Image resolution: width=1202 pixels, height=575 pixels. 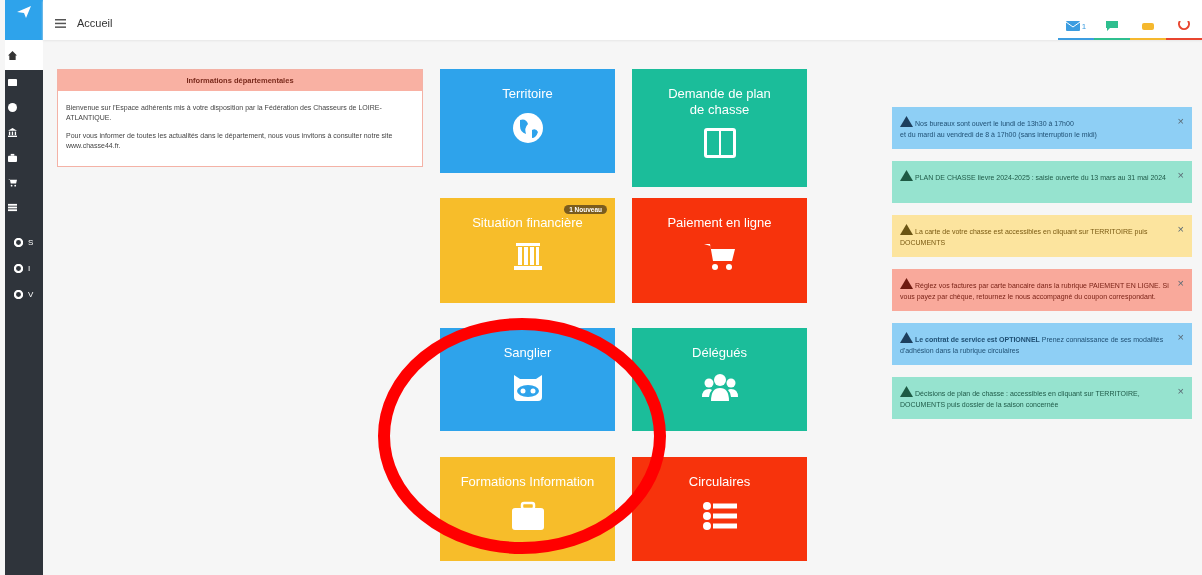 What do you see at coordinates (719, 250) in the screenshot?
I see `menu-tile: Paiement en ligne` at bounding box center [719, 250].